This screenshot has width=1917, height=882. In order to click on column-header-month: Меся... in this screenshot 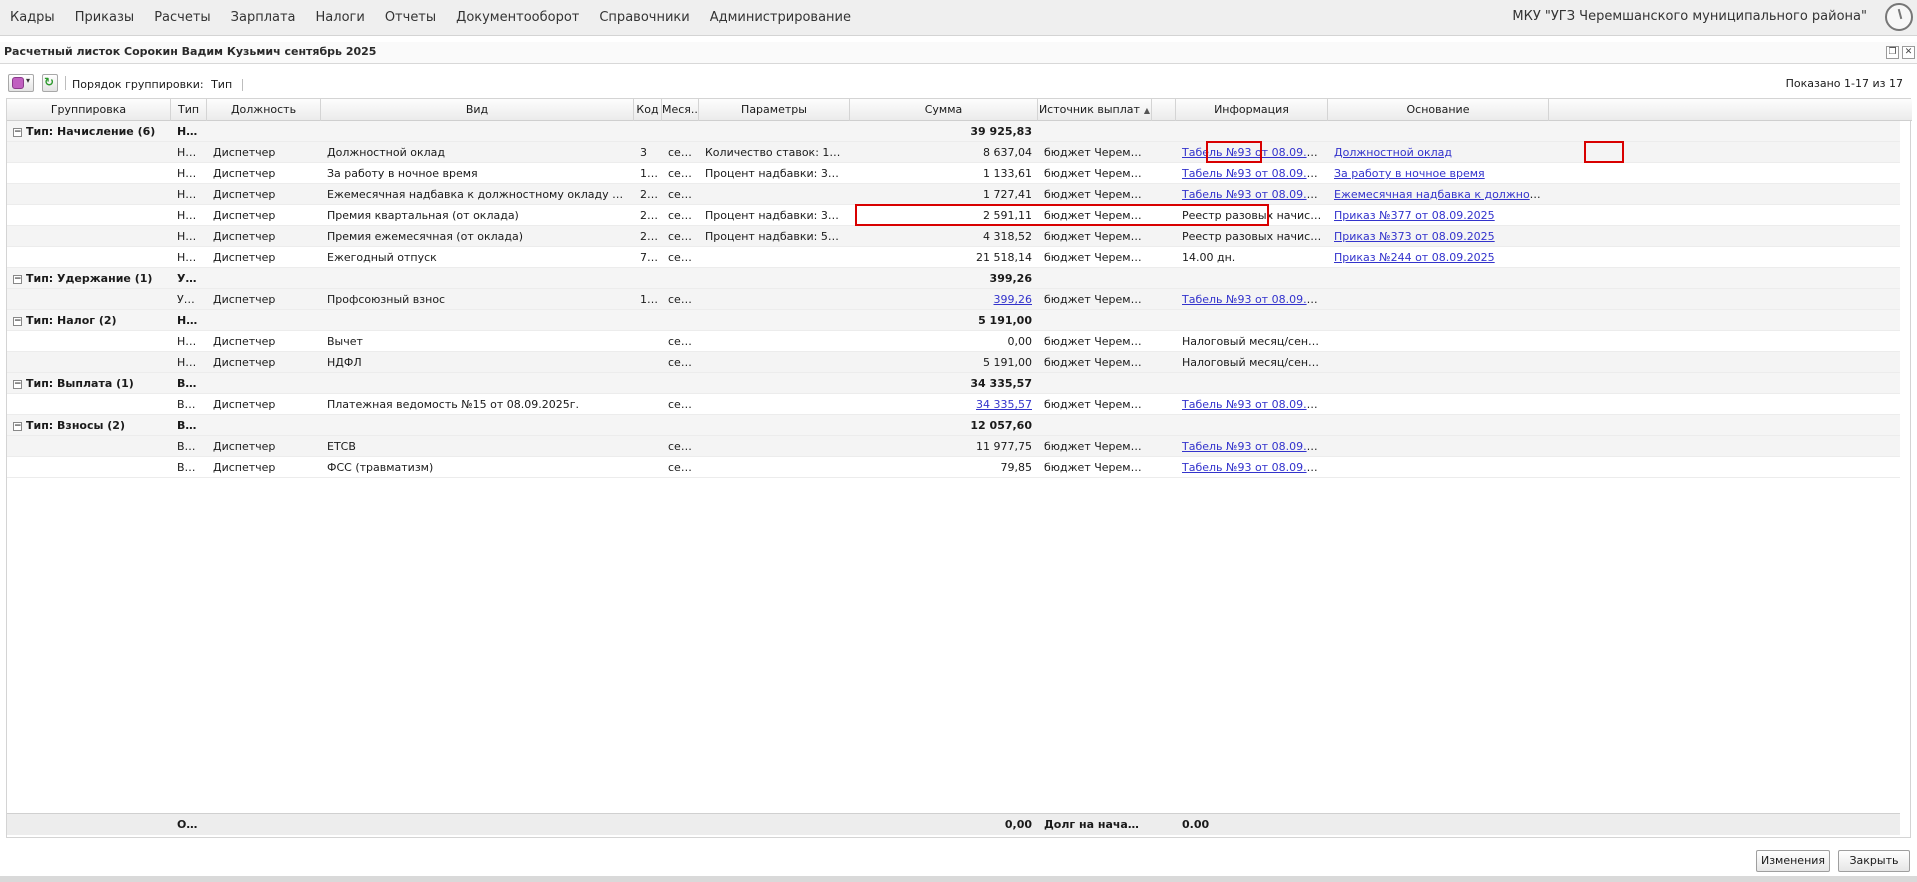, I will do `click(680, 110)`.